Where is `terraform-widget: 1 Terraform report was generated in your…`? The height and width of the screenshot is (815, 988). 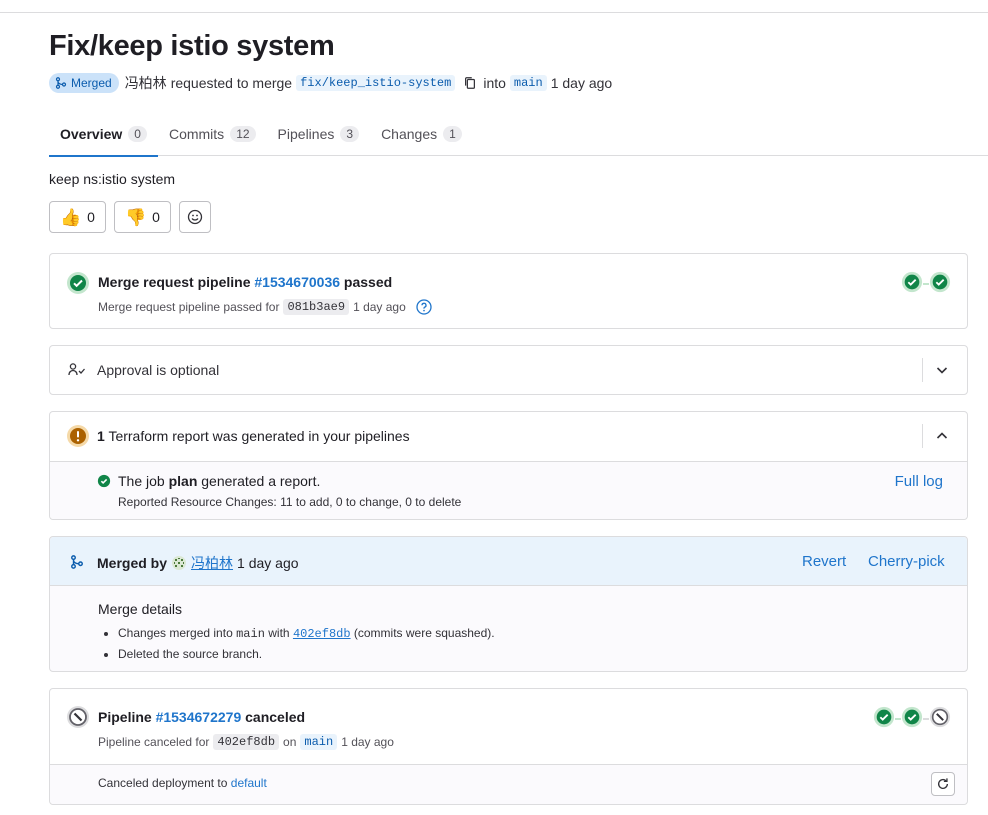
terraform-widget: 1 Terraform report was generated in your… is located at coordinates (508, 465).